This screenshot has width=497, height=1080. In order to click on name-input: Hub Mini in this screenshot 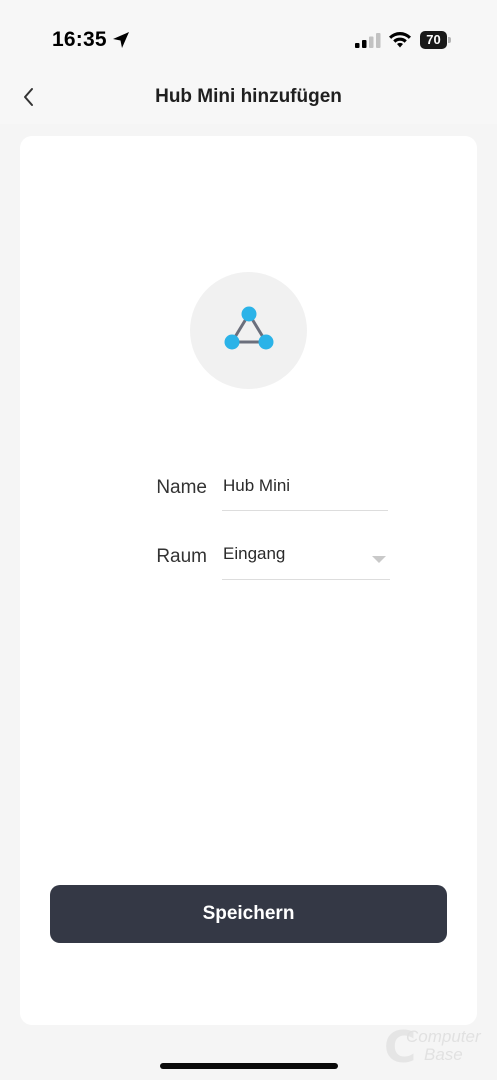, I will do `click(305, 492)`.